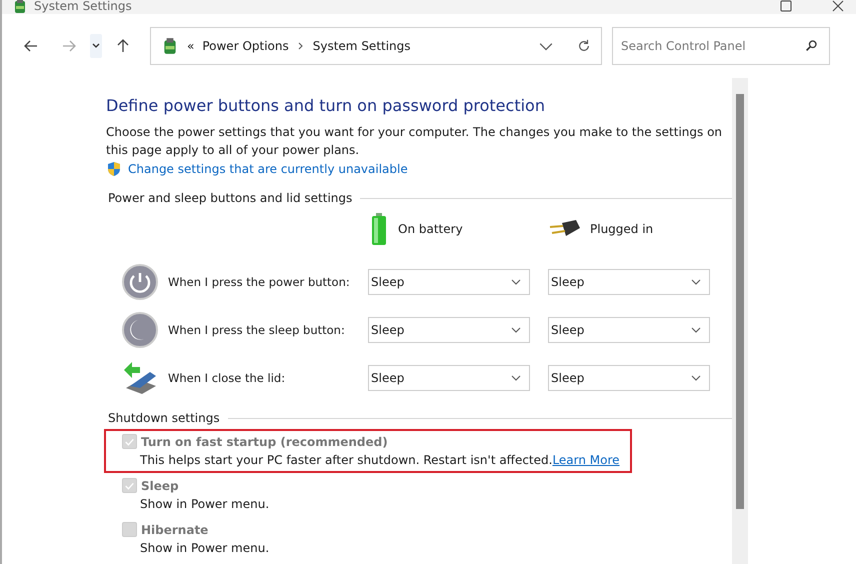 The height and width of the screenshot is (564, 856). Describe the element at coordinates (264, 441) in the screenshot. I see `option-label: Turn on fast startup (recommended)` at that location.